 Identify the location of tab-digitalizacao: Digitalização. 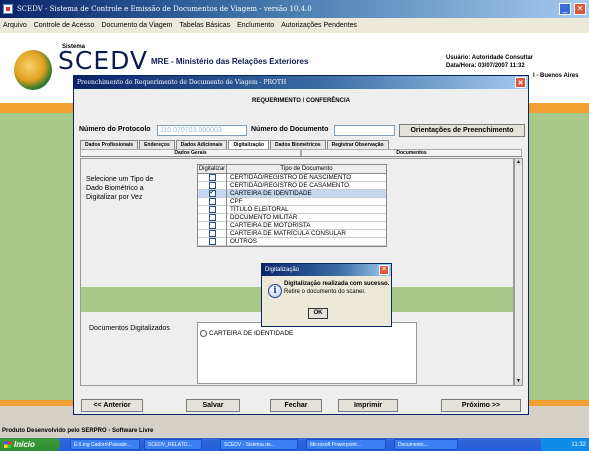
(249, 144).